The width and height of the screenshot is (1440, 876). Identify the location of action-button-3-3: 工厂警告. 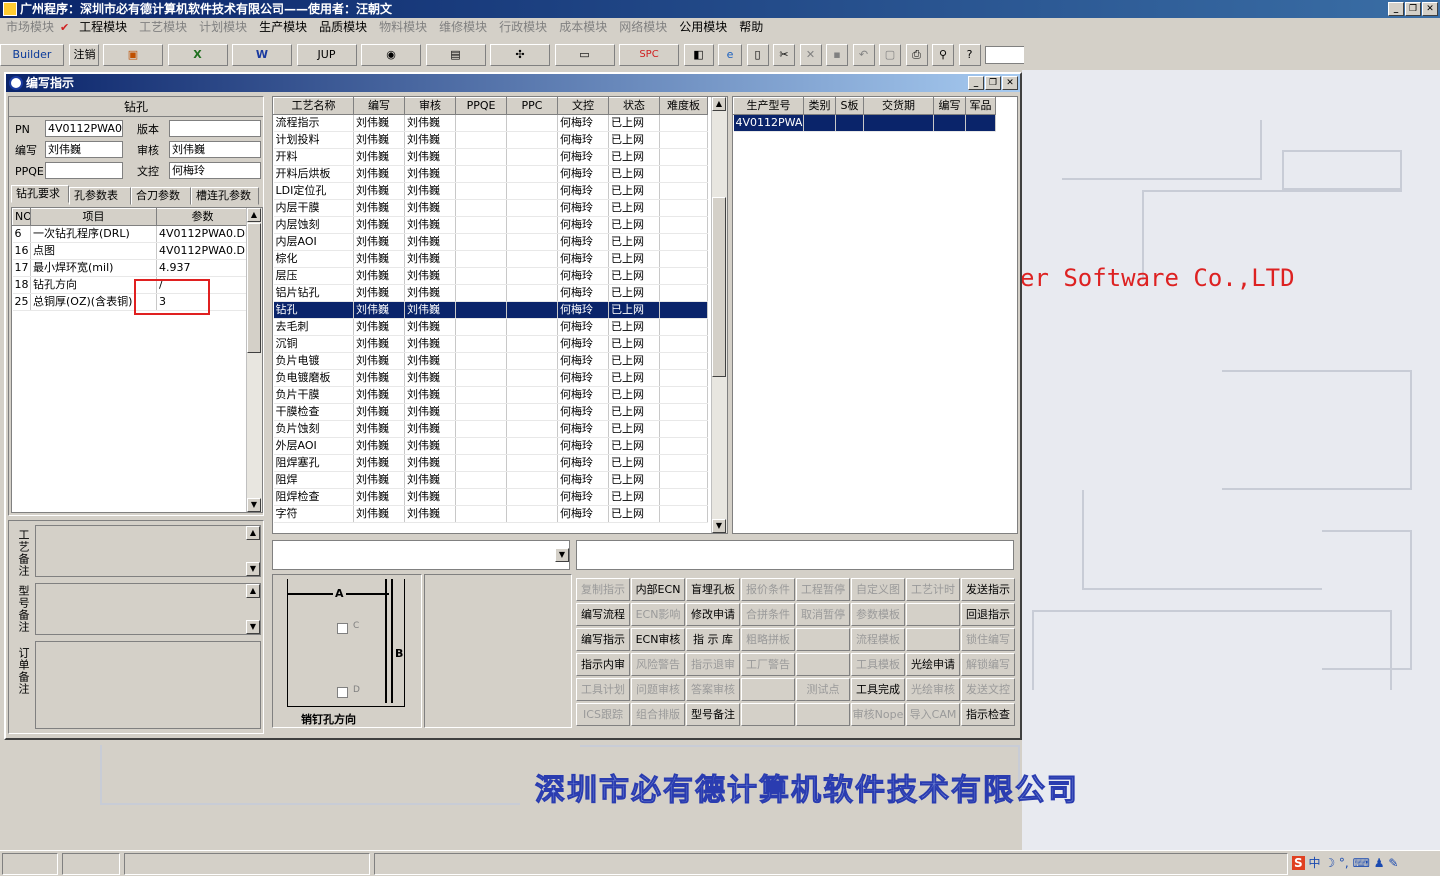
(768, 664).